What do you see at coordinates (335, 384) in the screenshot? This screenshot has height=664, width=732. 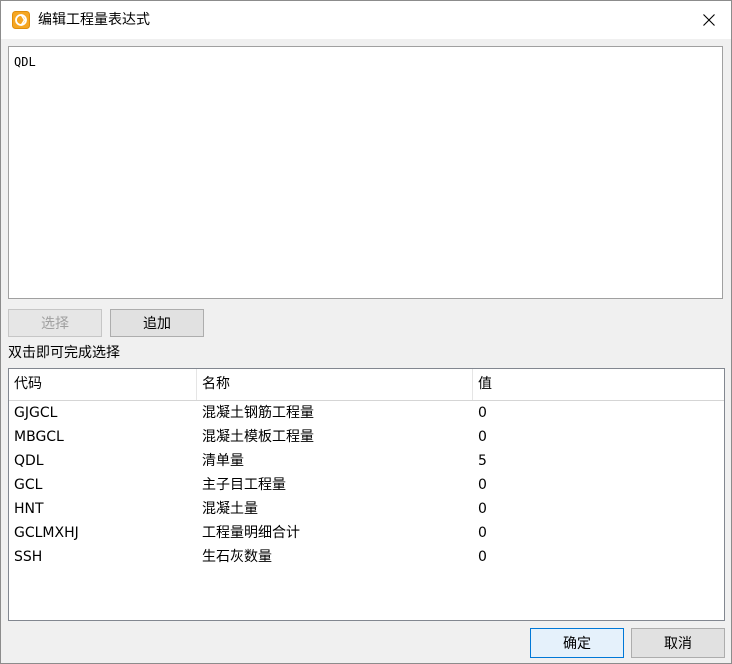 I see `column-header-name: 名称` at bounding box center [335, 384].